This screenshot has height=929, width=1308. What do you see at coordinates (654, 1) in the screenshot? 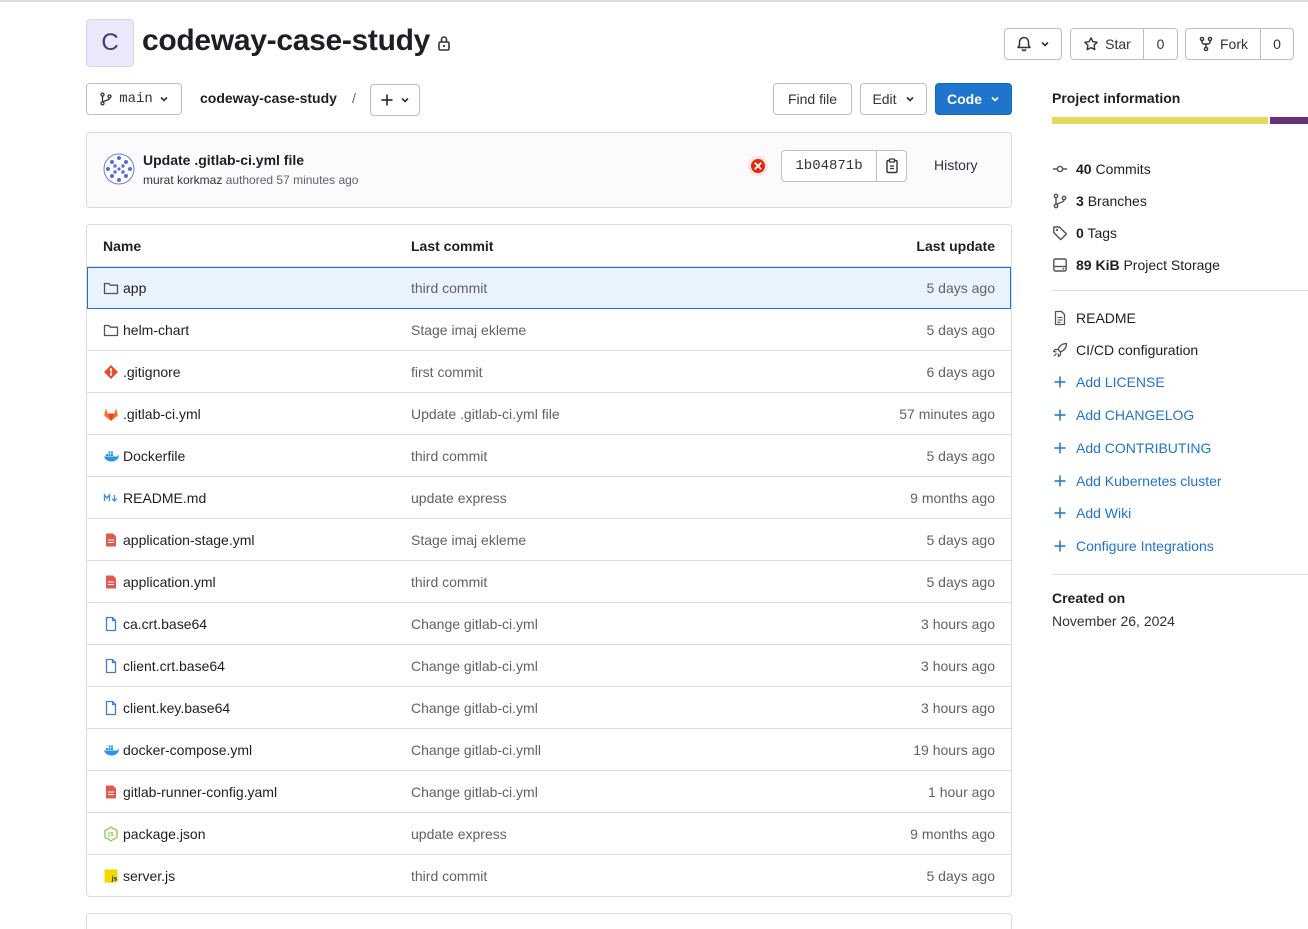
I see `top-border` at bounding box center [654, 1].